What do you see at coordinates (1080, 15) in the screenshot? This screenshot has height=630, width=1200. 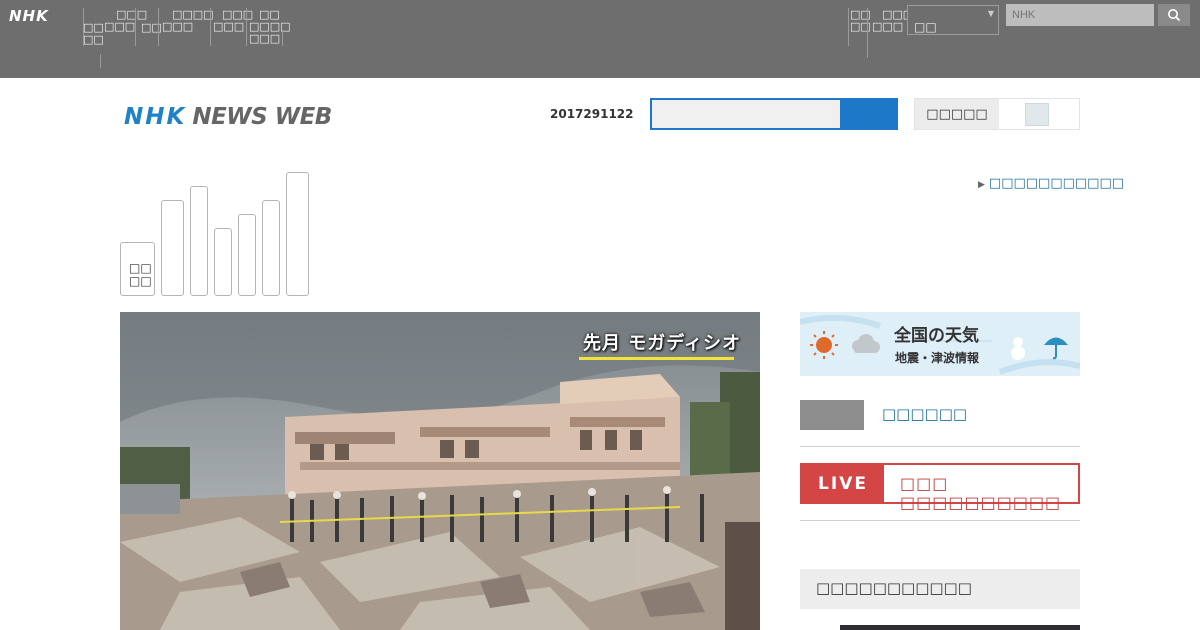 I see `top-search-input` at bounding box center [1080, 15].